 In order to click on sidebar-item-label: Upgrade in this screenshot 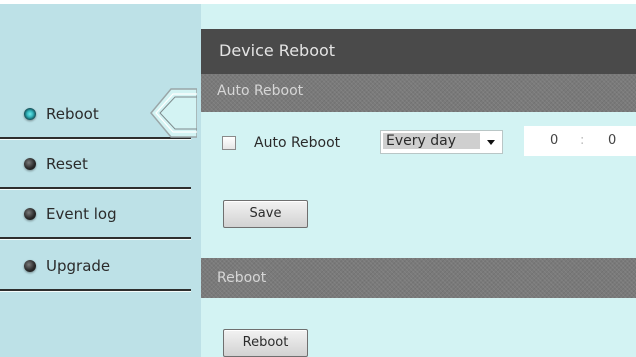, I will do `click(78, 266)`.